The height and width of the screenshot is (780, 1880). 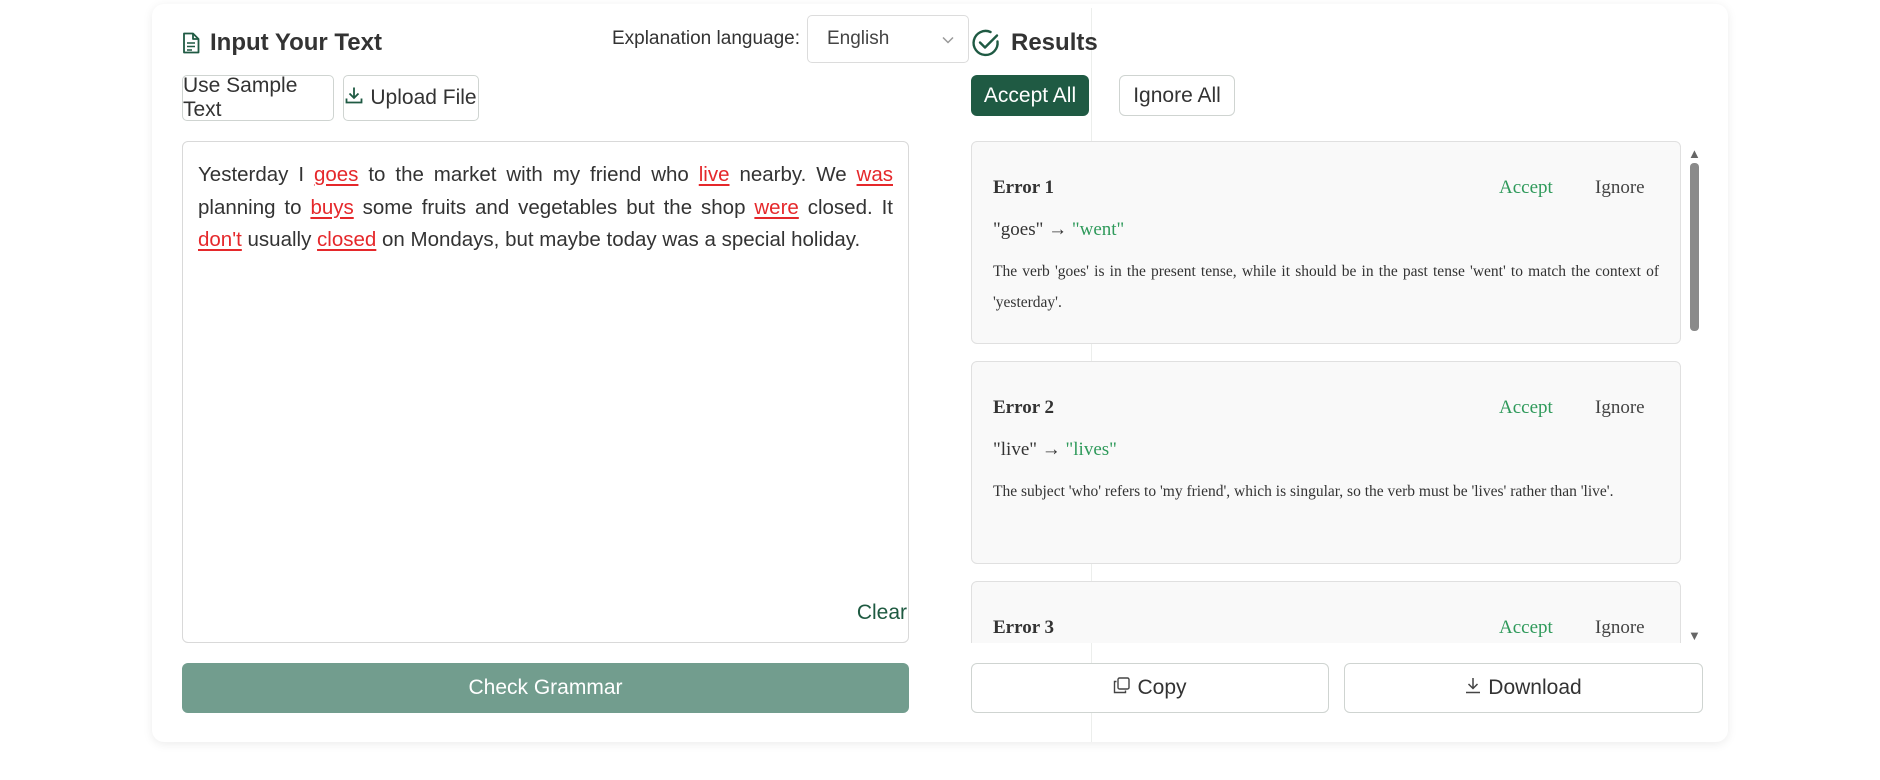 I want to click on ignore-all-label: Ignore All, so click(x=1177, y=95).